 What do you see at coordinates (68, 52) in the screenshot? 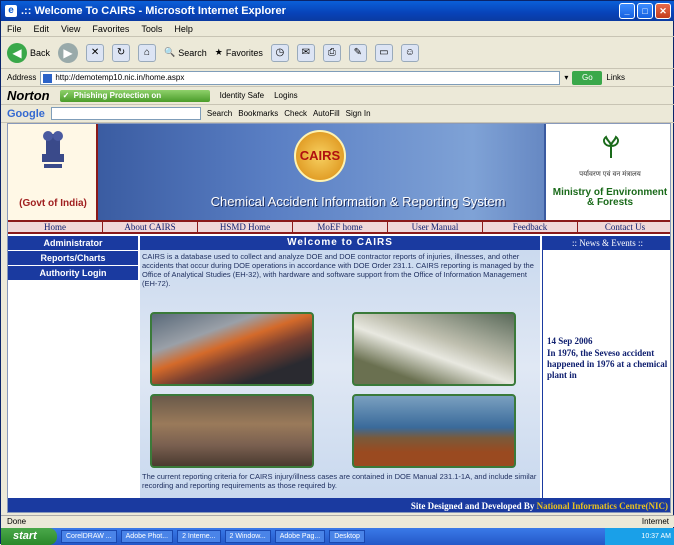
I see `forward-button: ▶` at bounding box center [68, 52].